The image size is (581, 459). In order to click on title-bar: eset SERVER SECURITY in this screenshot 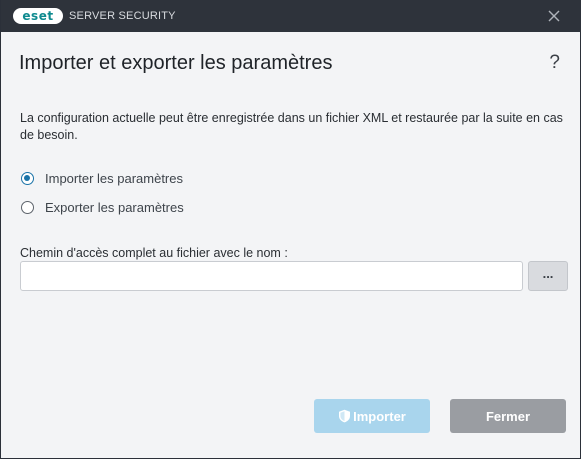, I will do `click(291, 16)`.